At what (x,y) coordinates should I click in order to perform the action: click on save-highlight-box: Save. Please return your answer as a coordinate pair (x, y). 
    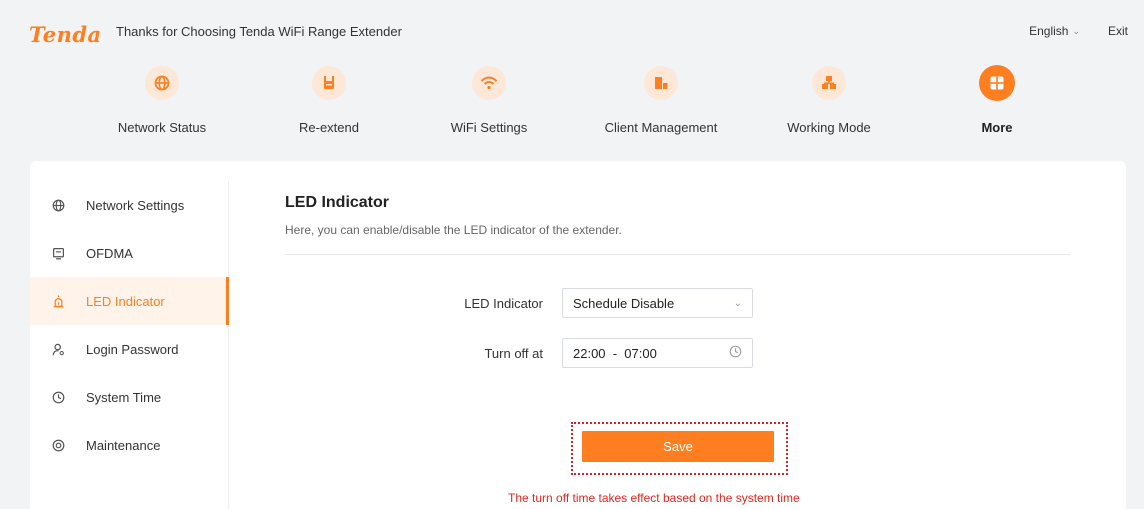
    Looking at the image, I should click on (679, 448).